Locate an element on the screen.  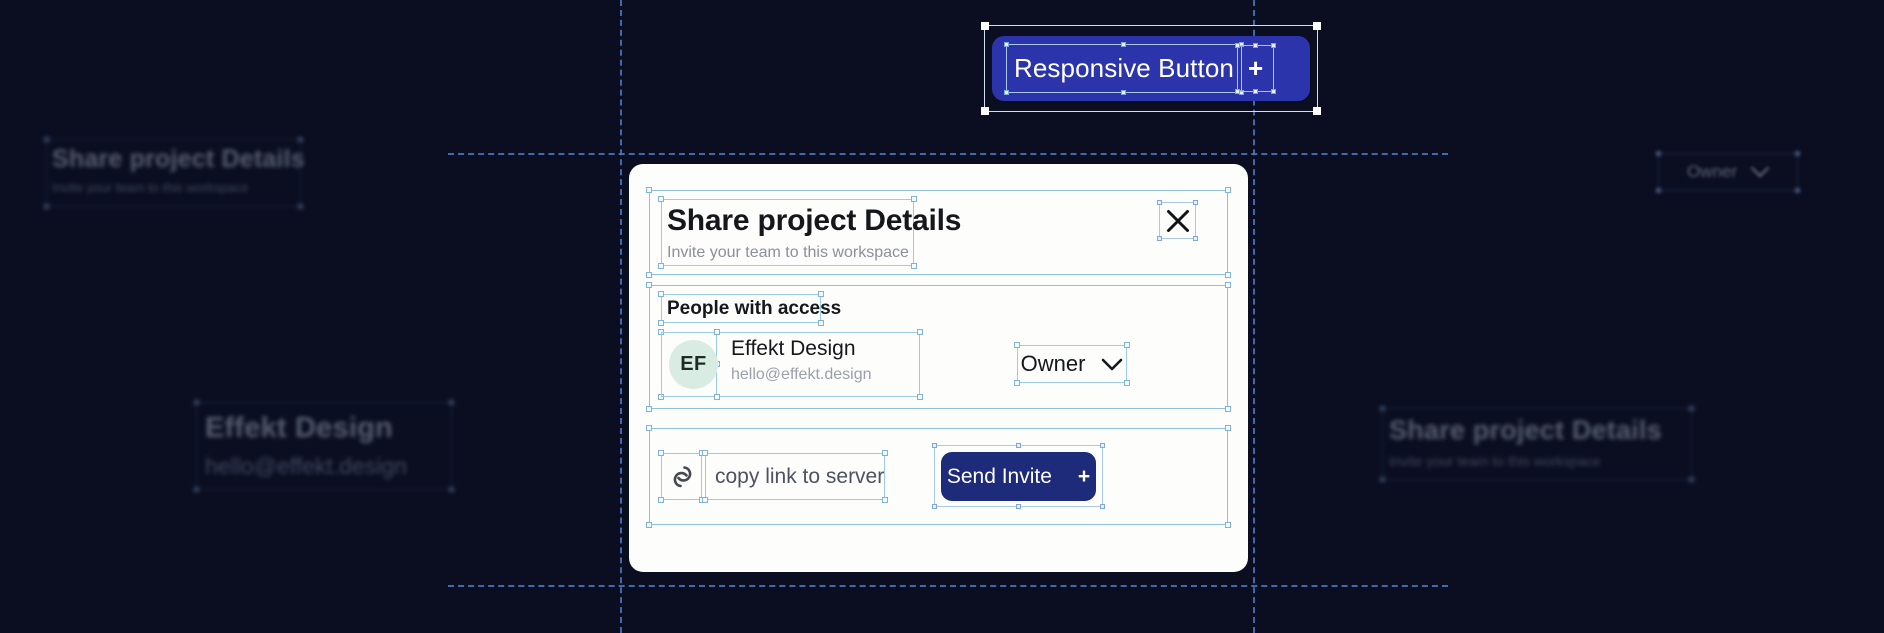
send-invite-label: Send Invite is located at coordinates (999, 476).